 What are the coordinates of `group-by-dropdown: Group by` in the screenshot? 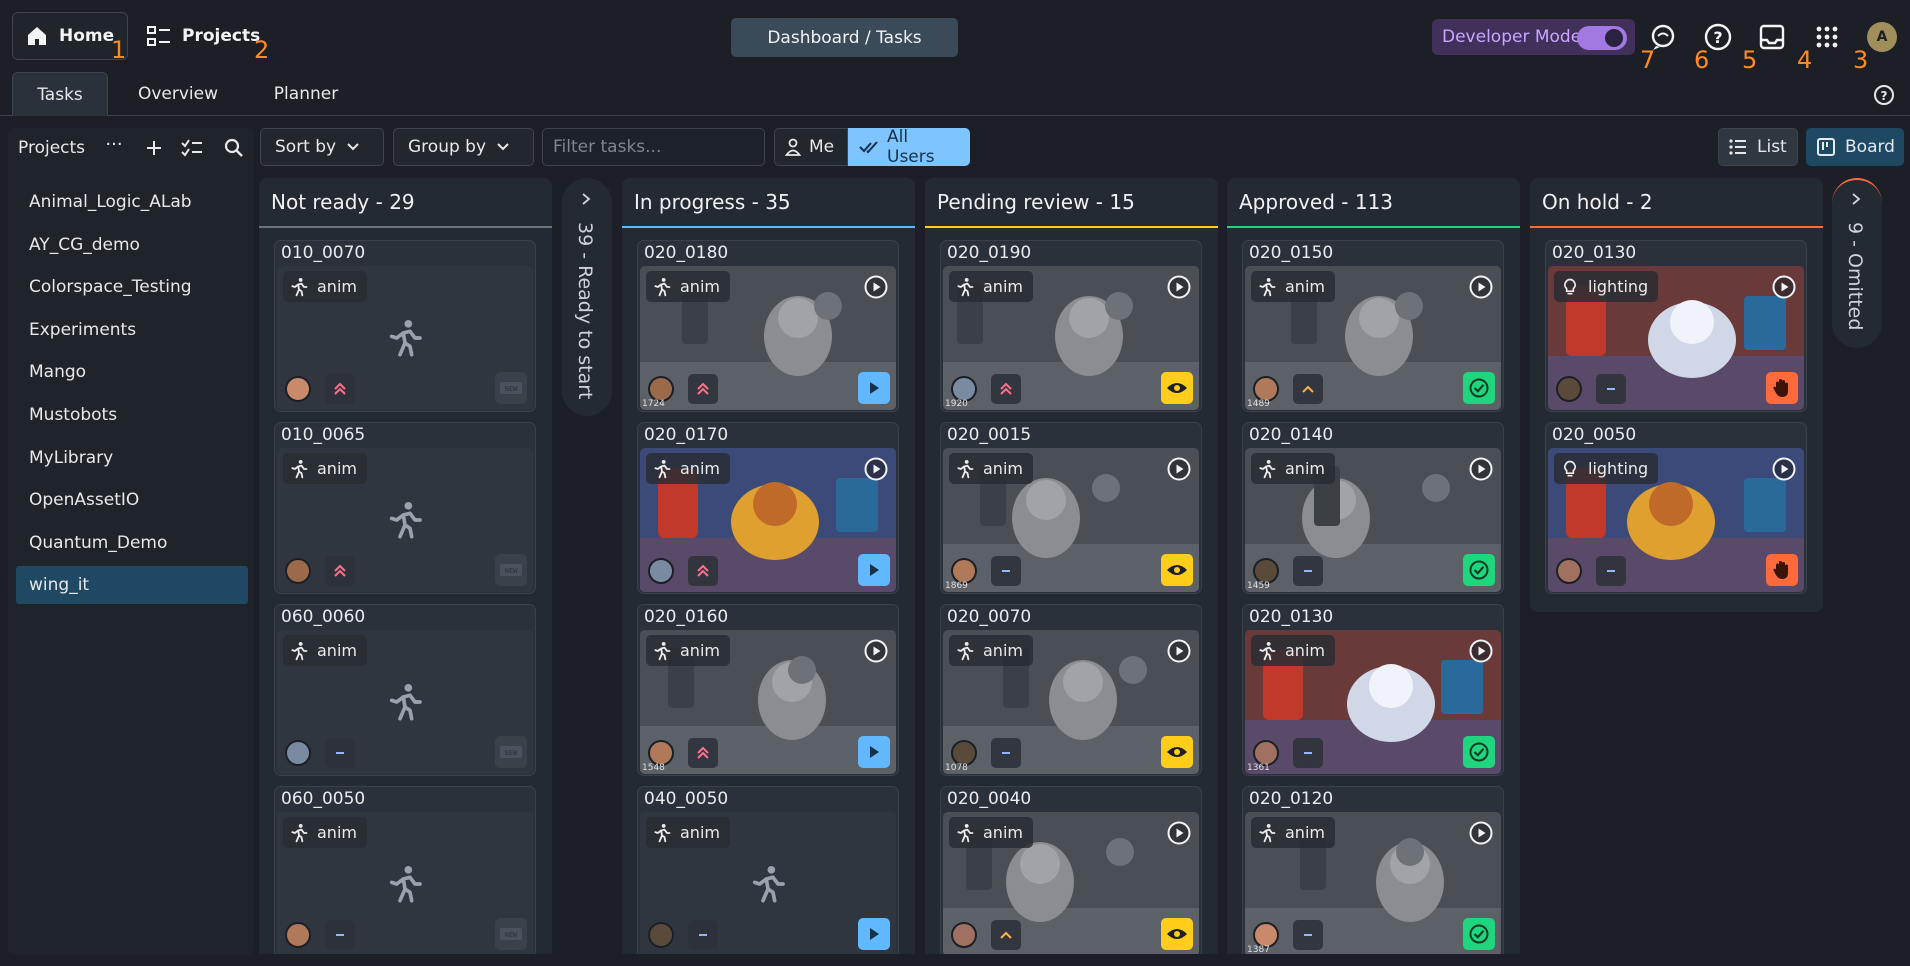 It's located at (463, 147).